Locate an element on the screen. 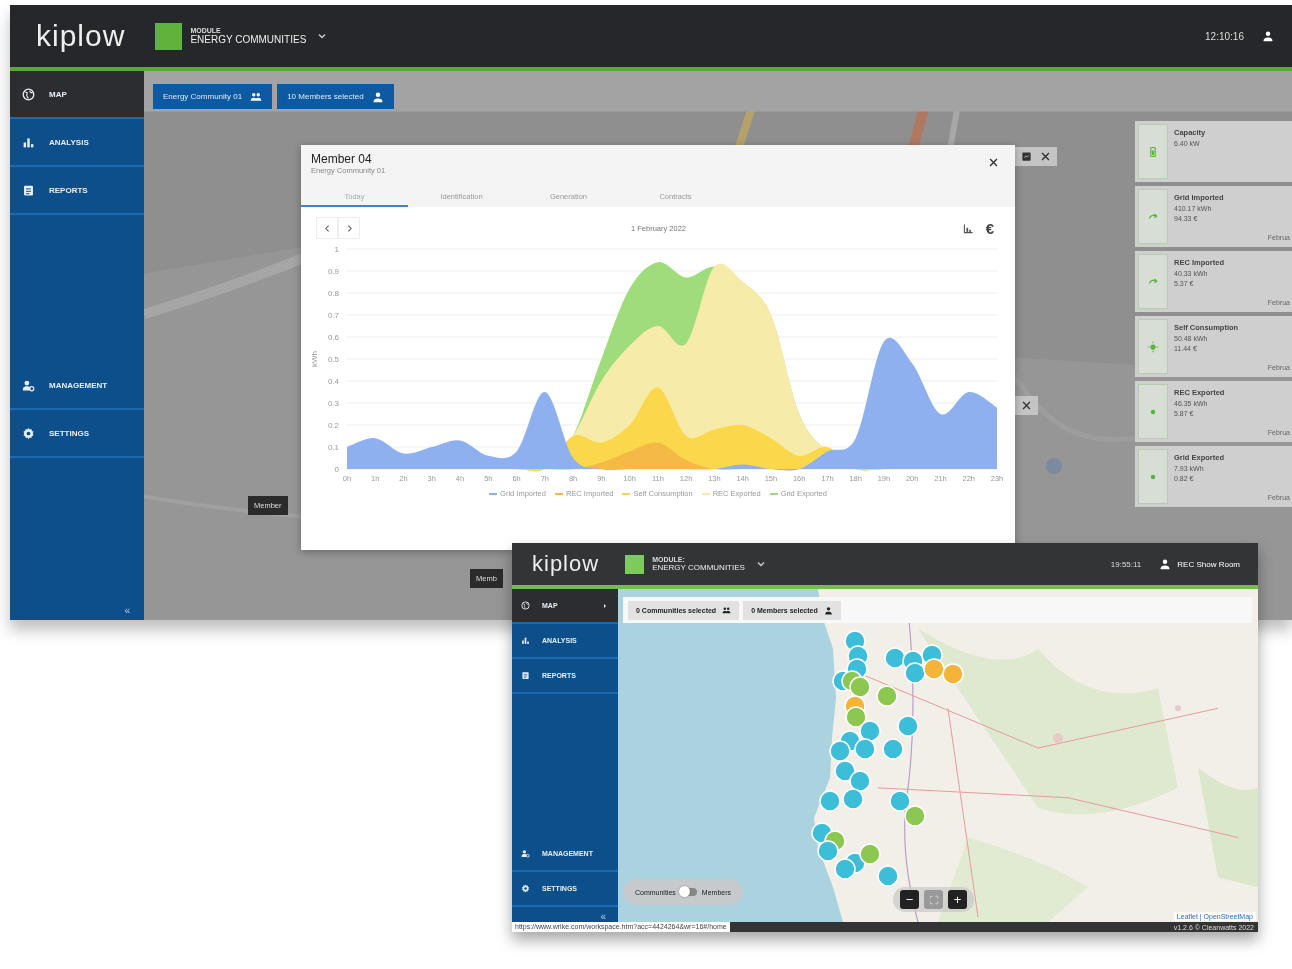 This screenshot has width=1292, height=969. person-icon is located at coordinates (1268, 36).